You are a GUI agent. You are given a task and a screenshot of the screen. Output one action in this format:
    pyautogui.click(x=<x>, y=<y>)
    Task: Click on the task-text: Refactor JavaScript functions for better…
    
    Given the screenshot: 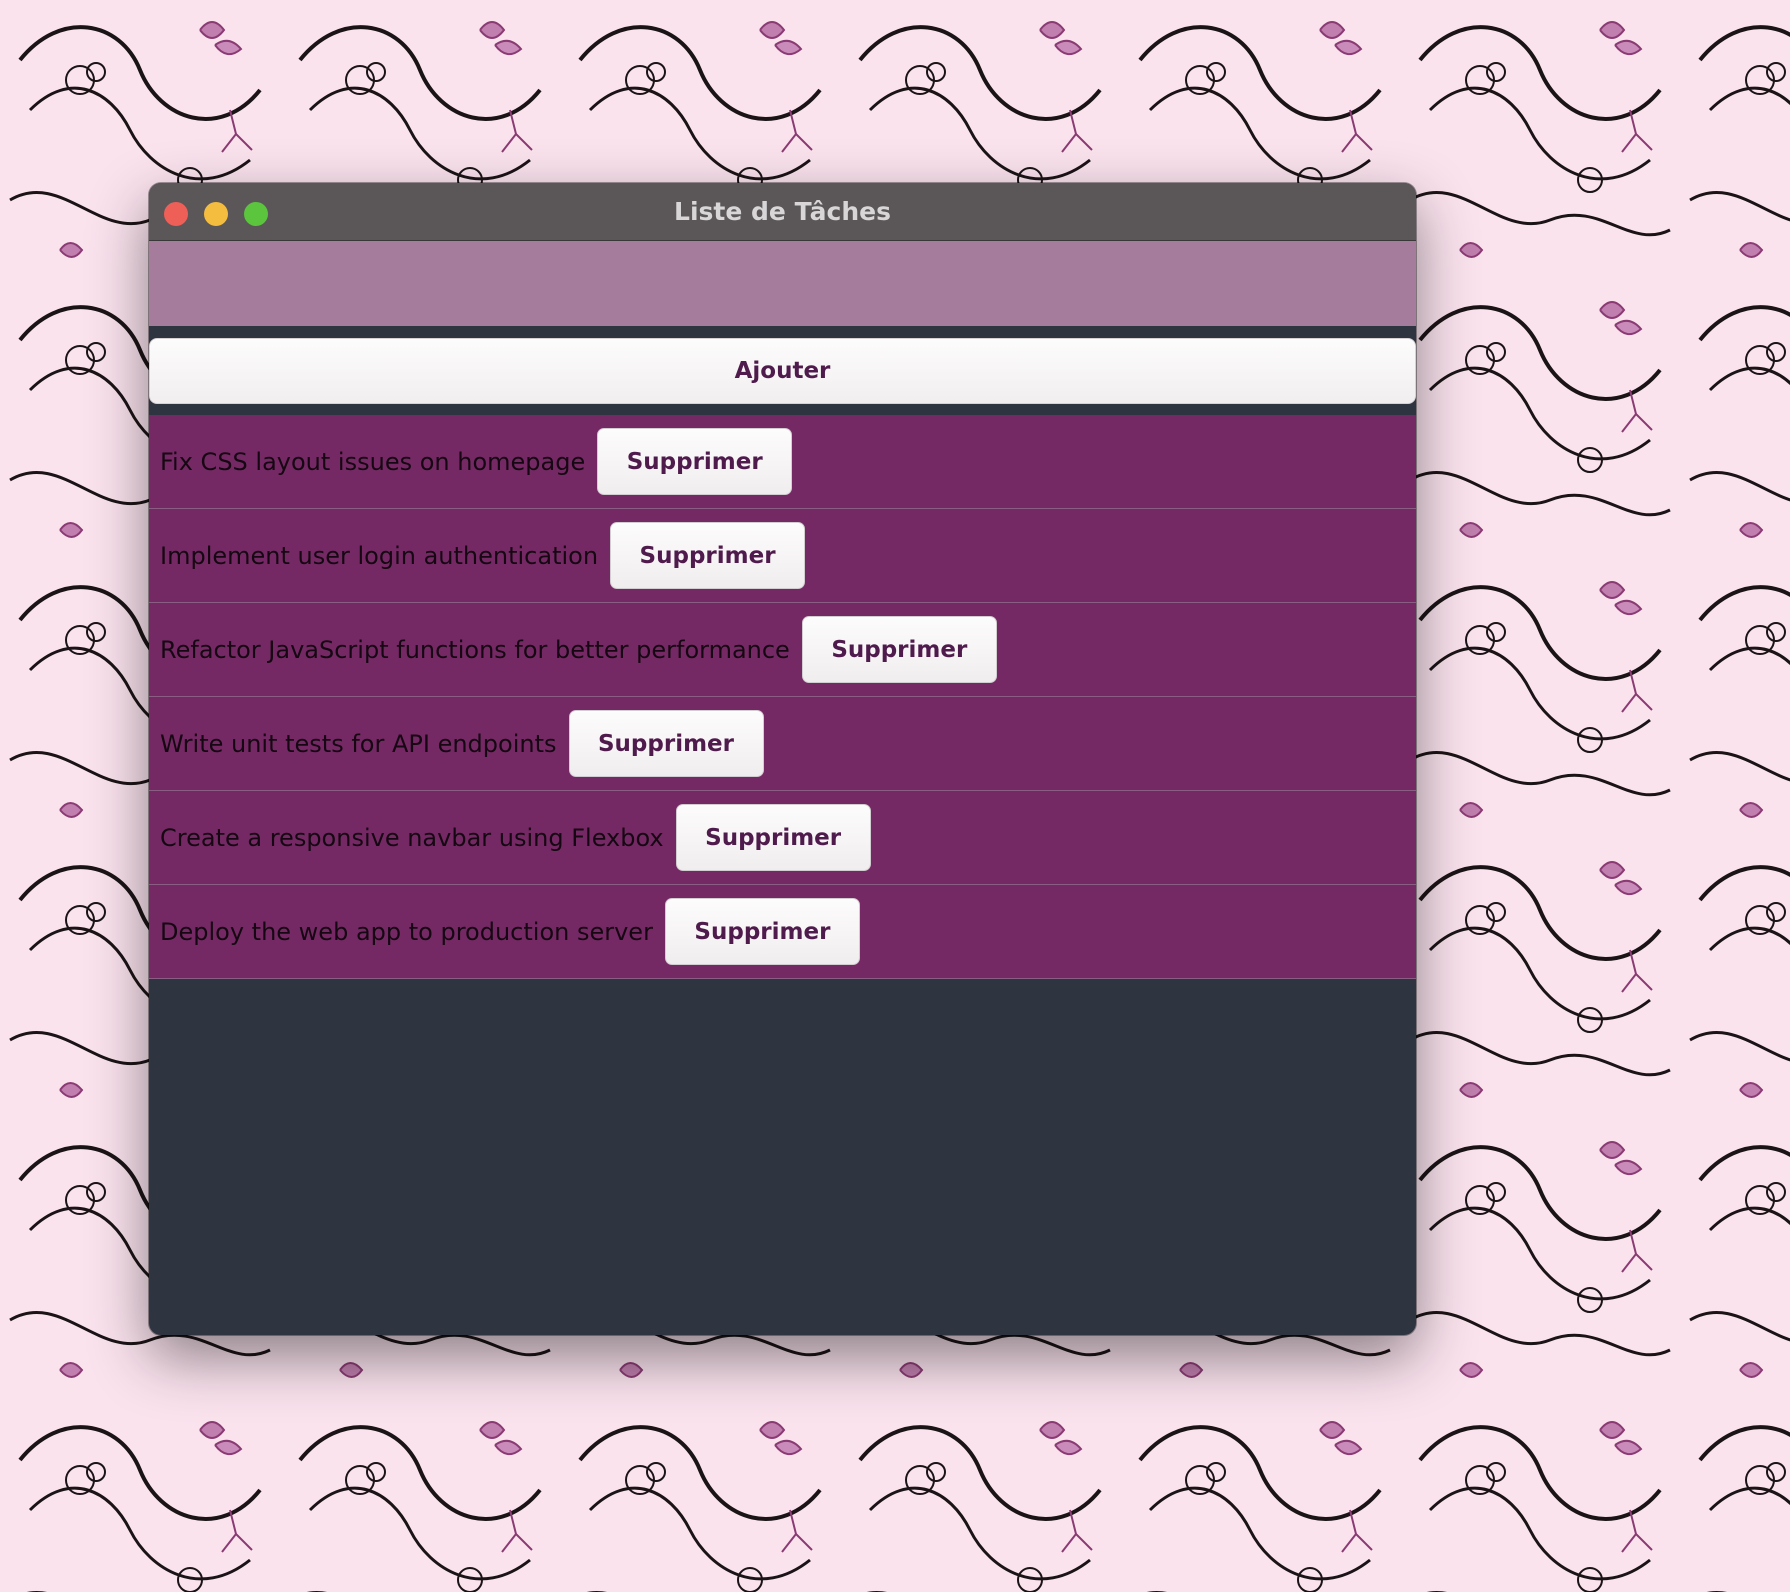 What is the action you would take?
    pyautogui.click(x=475, y=649)
    